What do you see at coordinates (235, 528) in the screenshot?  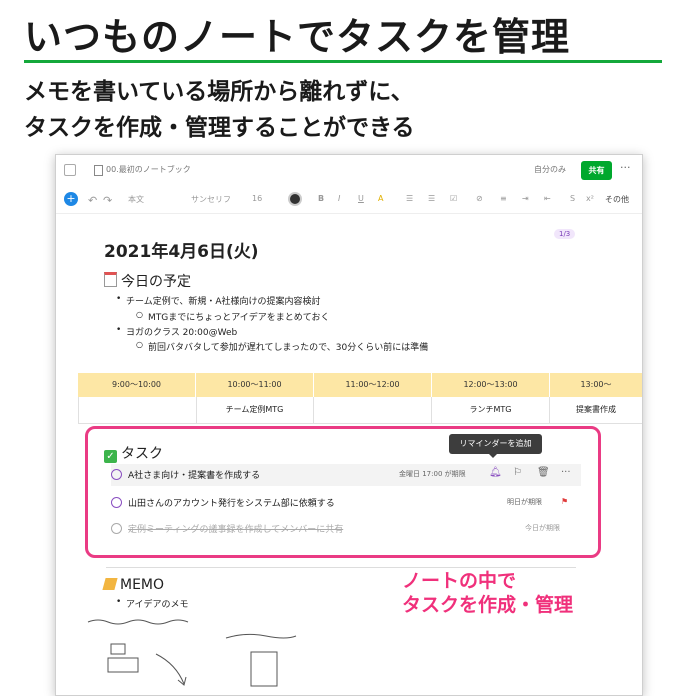 I see `task-label: 定例ミーティングの議事録を作成してメンバーに共有` at bounding box center [235, 528].